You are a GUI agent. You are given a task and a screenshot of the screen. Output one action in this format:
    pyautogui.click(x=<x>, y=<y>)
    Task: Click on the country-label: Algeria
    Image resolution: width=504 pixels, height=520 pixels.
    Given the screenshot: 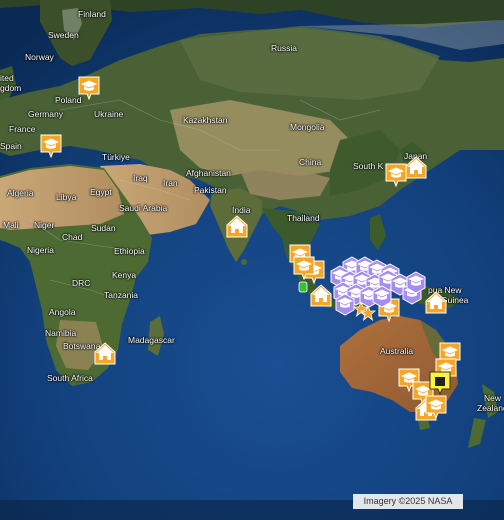 What is the action you would take?
    pyautogui.click(x=20, y=193)
    